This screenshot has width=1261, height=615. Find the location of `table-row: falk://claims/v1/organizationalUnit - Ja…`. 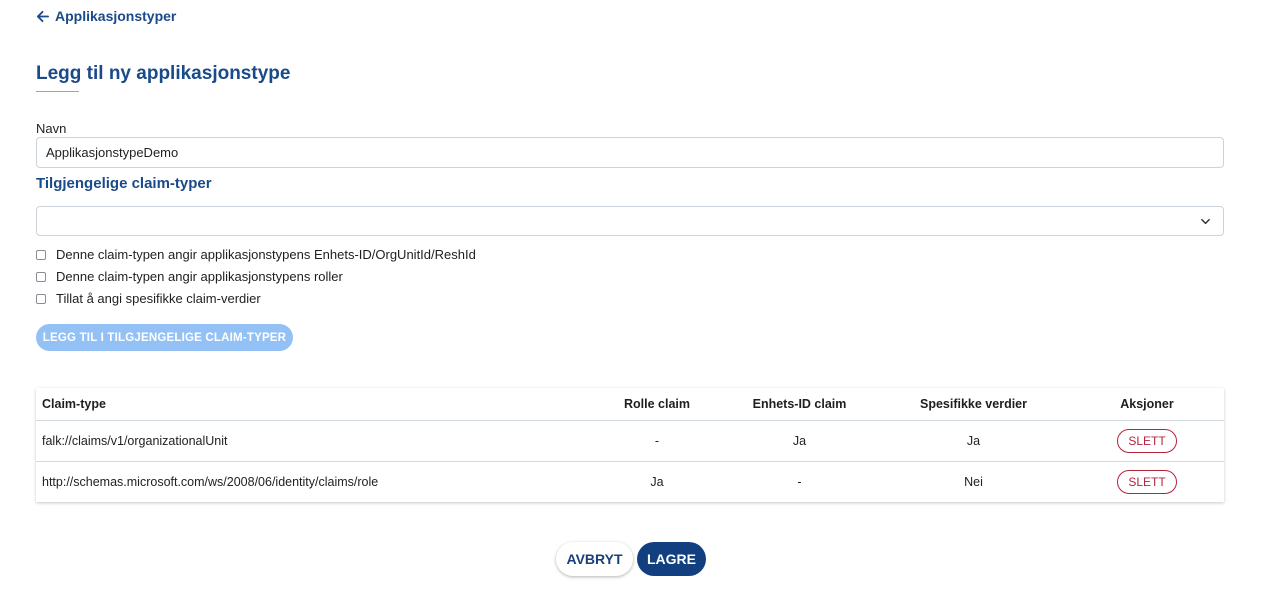

table-row: falk://claims/v1/organizationalUnit - Ja… is located at coordinates (630, 441).